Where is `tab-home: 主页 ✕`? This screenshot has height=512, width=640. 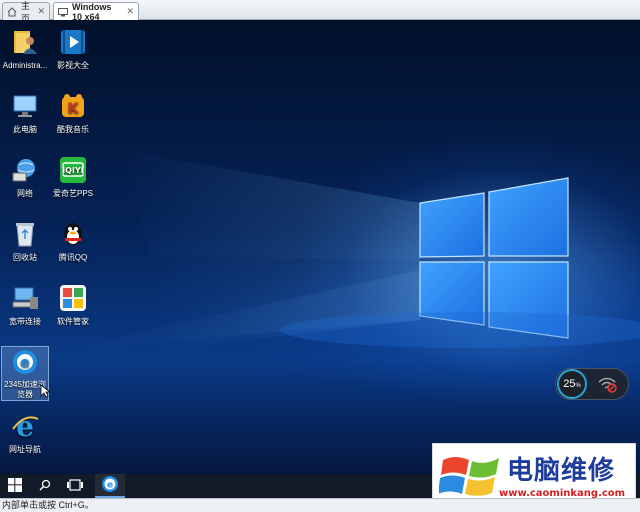
tab-home: 主页 ✕ is located at coordinates (26, 12).